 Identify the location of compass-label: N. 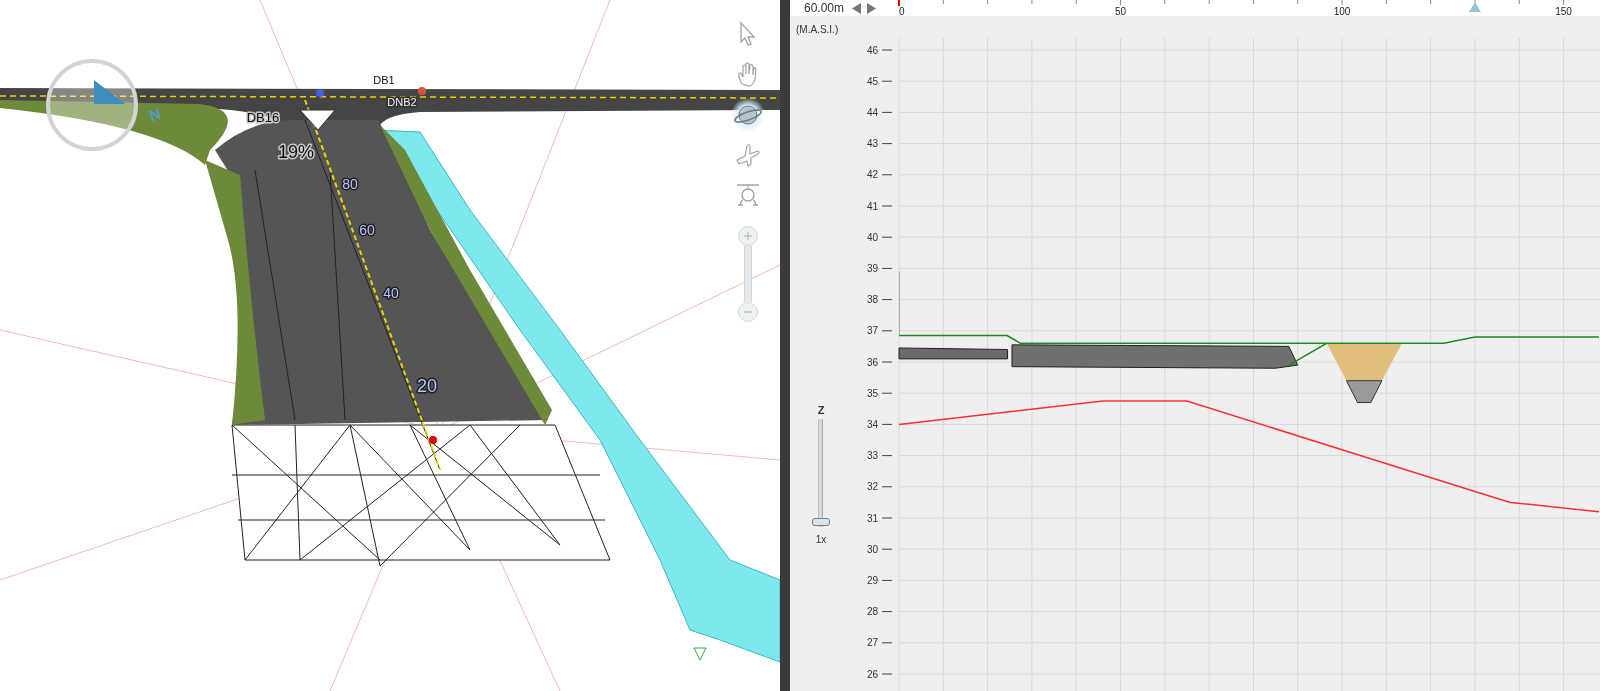
(155, 114).